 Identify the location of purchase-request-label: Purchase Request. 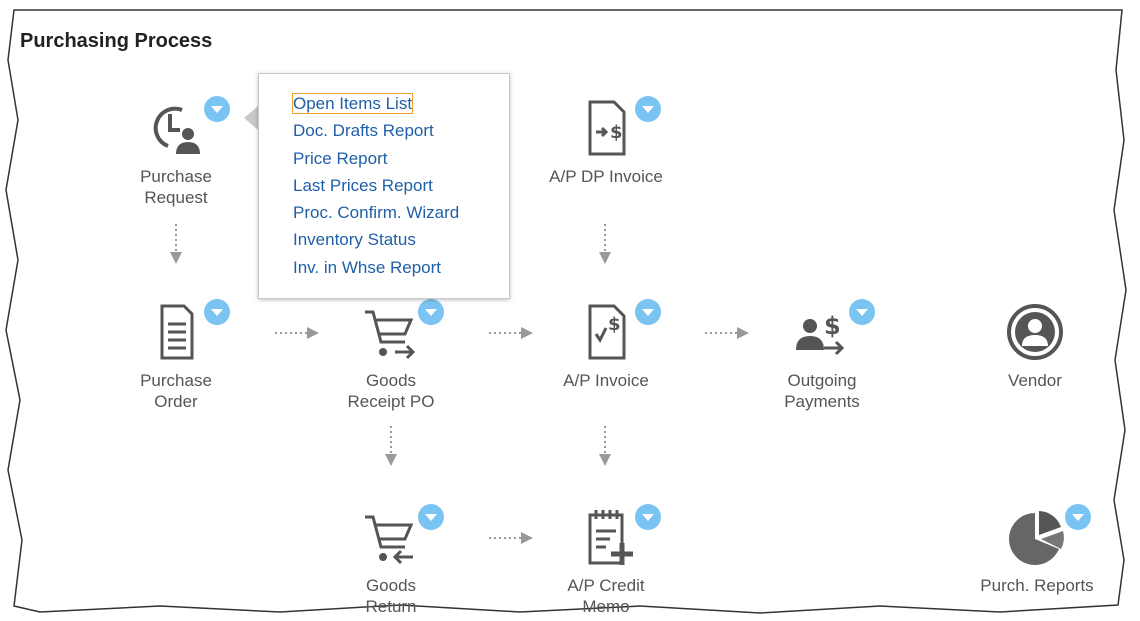
(176, 187).